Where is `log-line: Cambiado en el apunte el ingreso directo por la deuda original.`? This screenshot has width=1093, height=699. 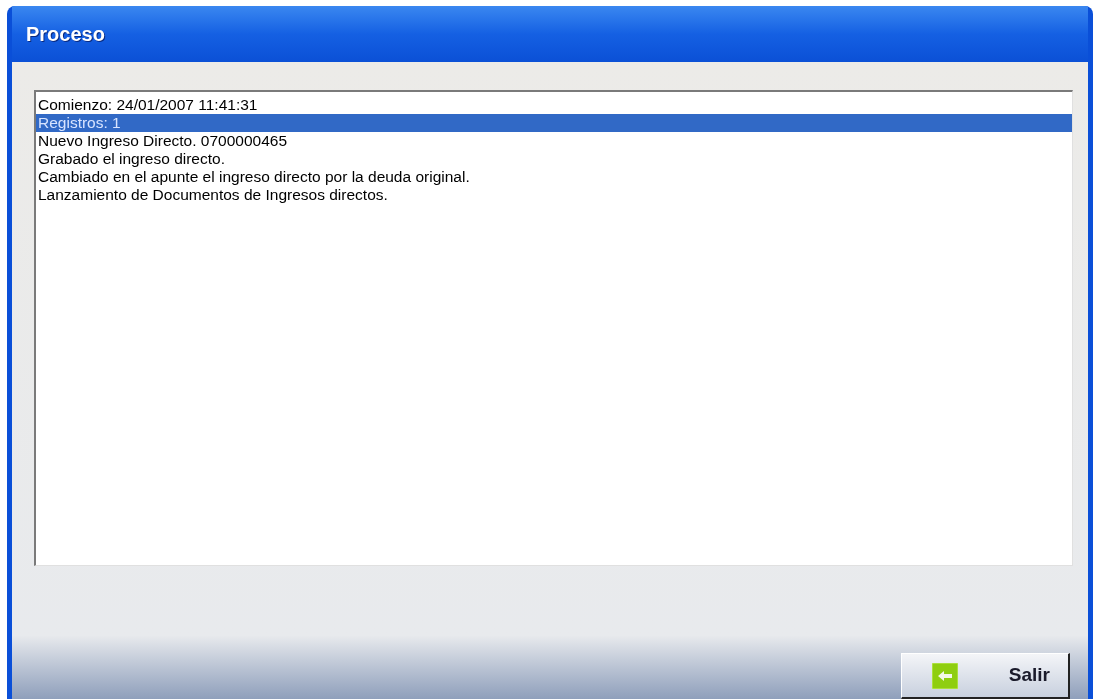 log-line: Cambiado en el apunte el ingreso directo por la deuda original. is located at coordinates (554, 177).